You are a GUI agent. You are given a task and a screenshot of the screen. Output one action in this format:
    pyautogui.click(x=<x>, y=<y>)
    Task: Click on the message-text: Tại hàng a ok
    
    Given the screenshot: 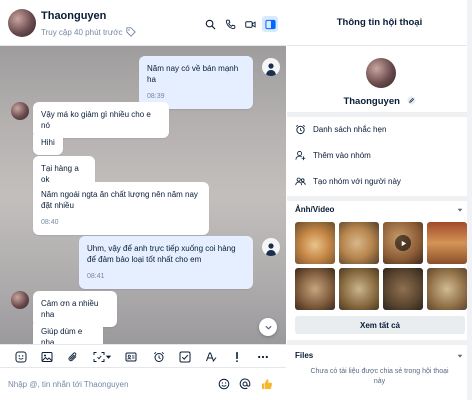 What is the action you would take?
    pyautogui.click(x=60, y=174)
    